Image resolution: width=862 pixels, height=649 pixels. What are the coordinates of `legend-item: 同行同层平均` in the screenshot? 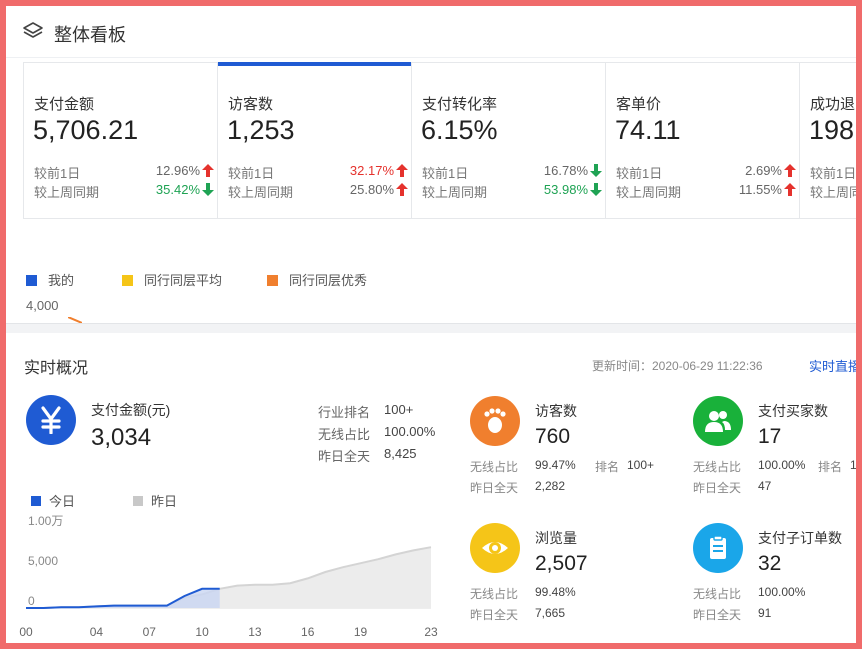 It's located at (172, 279).